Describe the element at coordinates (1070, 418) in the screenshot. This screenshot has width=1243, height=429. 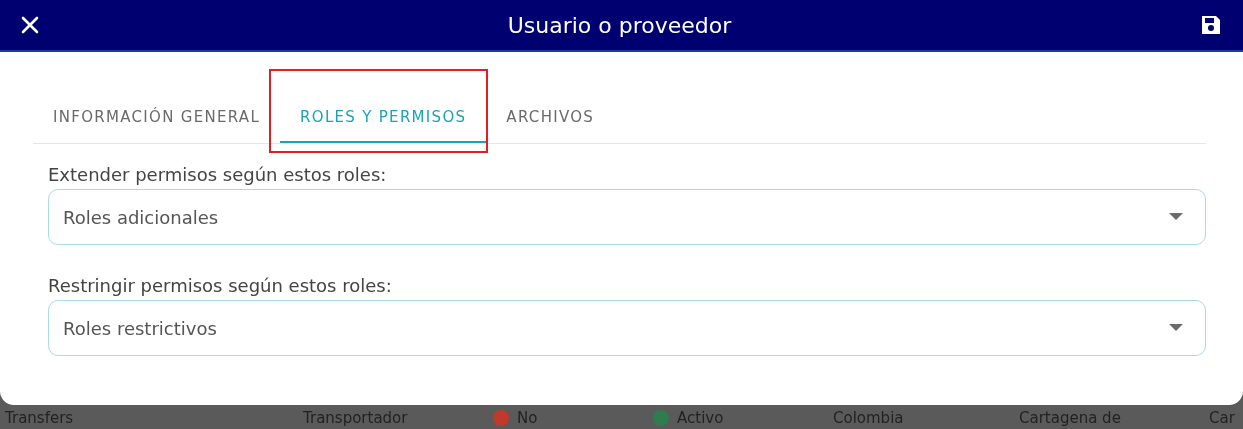
I see `table-cell: Cartagena de` at that location.